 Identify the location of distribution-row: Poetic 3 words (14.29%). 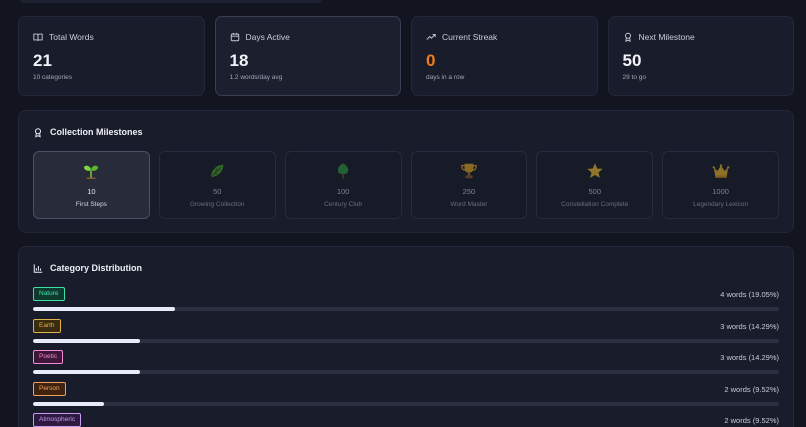
(406, 366).